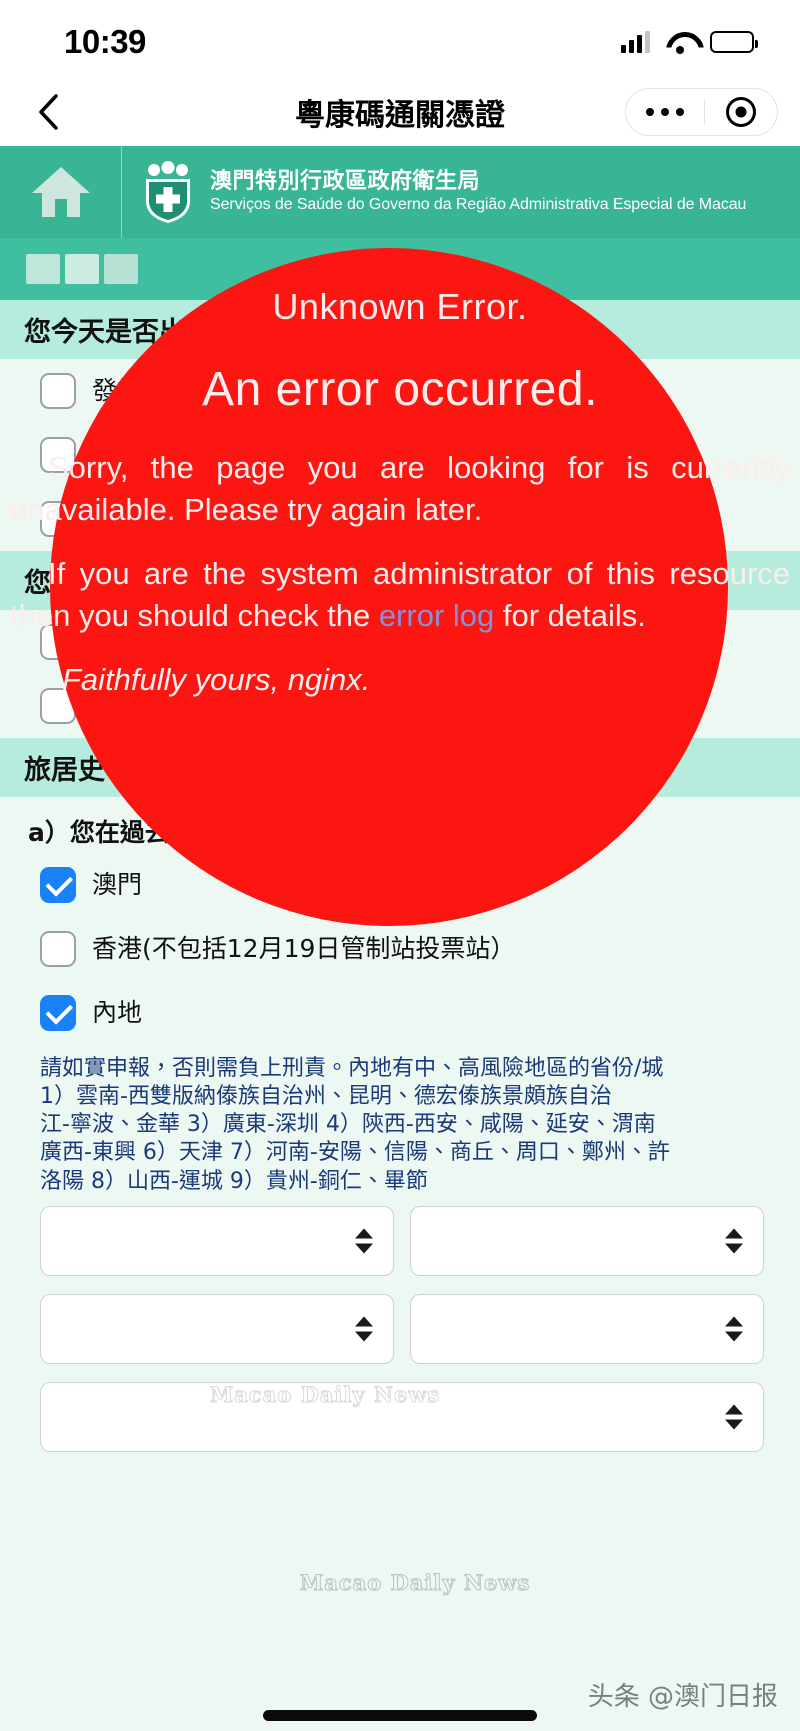  I want to click on cellular-signal-icon, so click(635, 42).